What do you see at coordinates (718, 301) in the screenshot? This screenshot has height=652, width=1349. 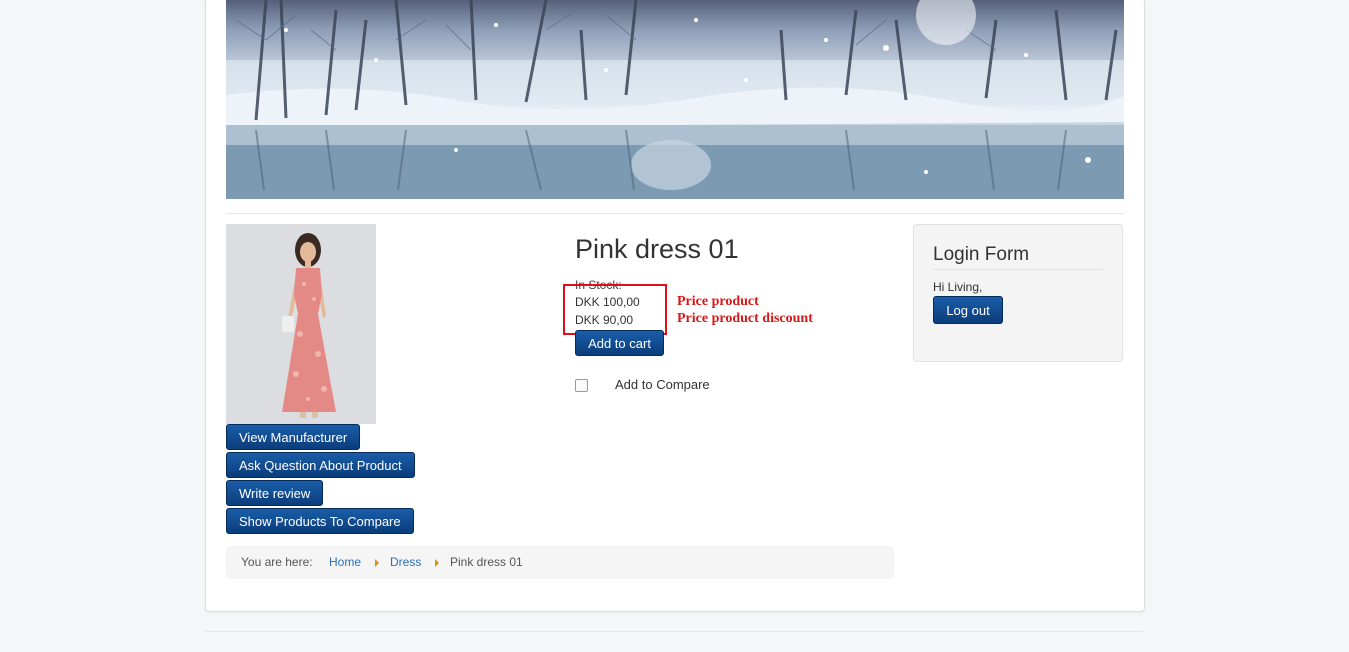 I see `price-annotation: Price product` at bounding box center [718, 301].